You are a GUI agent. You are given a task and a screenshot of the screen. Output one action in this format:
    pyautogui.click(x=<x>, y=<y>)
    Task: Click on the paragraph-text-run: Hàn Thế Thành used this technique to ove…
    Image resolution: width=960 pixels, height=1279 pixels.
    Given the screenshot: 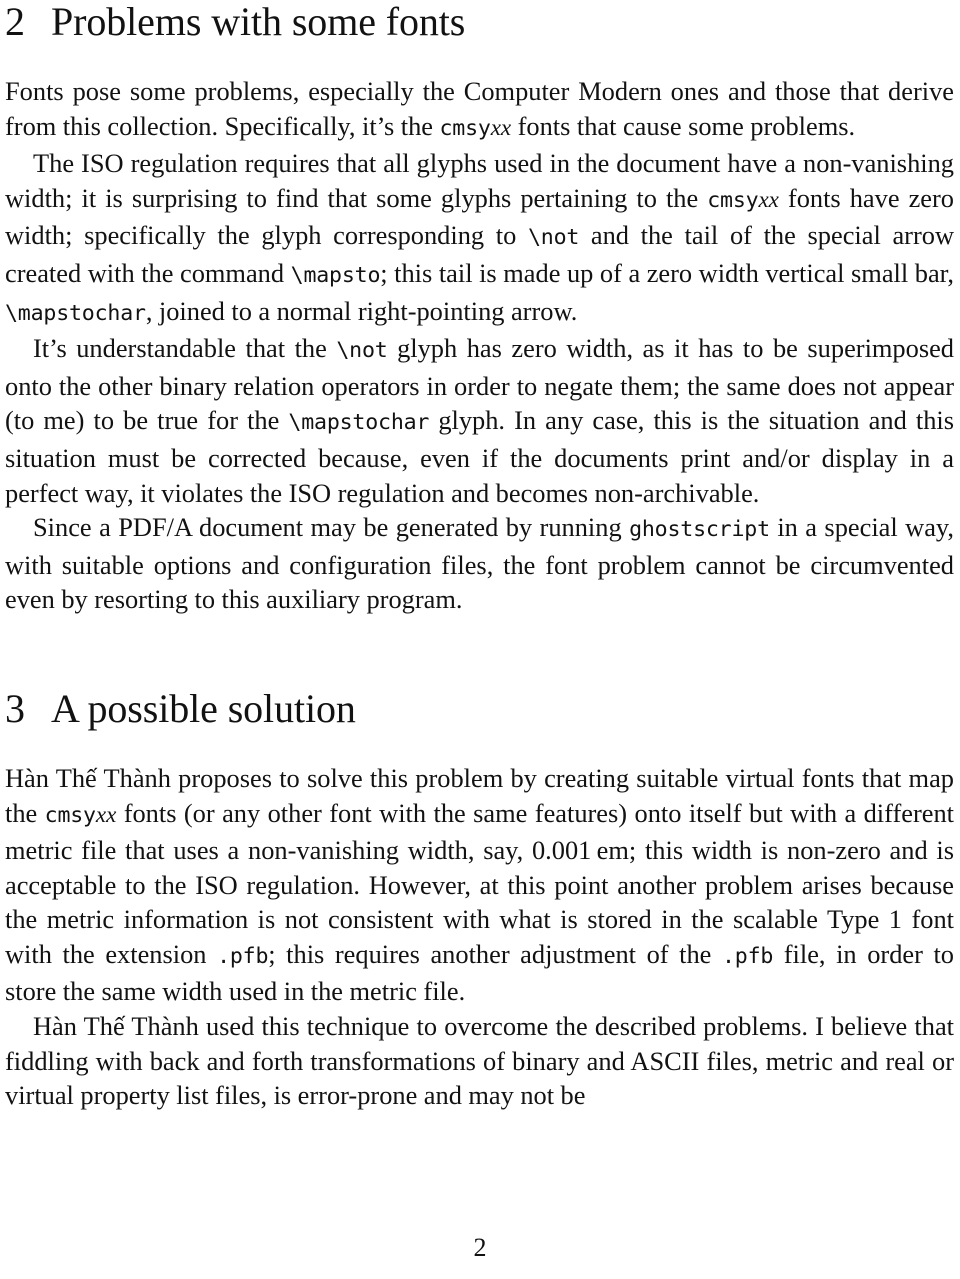 What is the action you would take?
    pyautogui.click(x=479, y=1061)
    